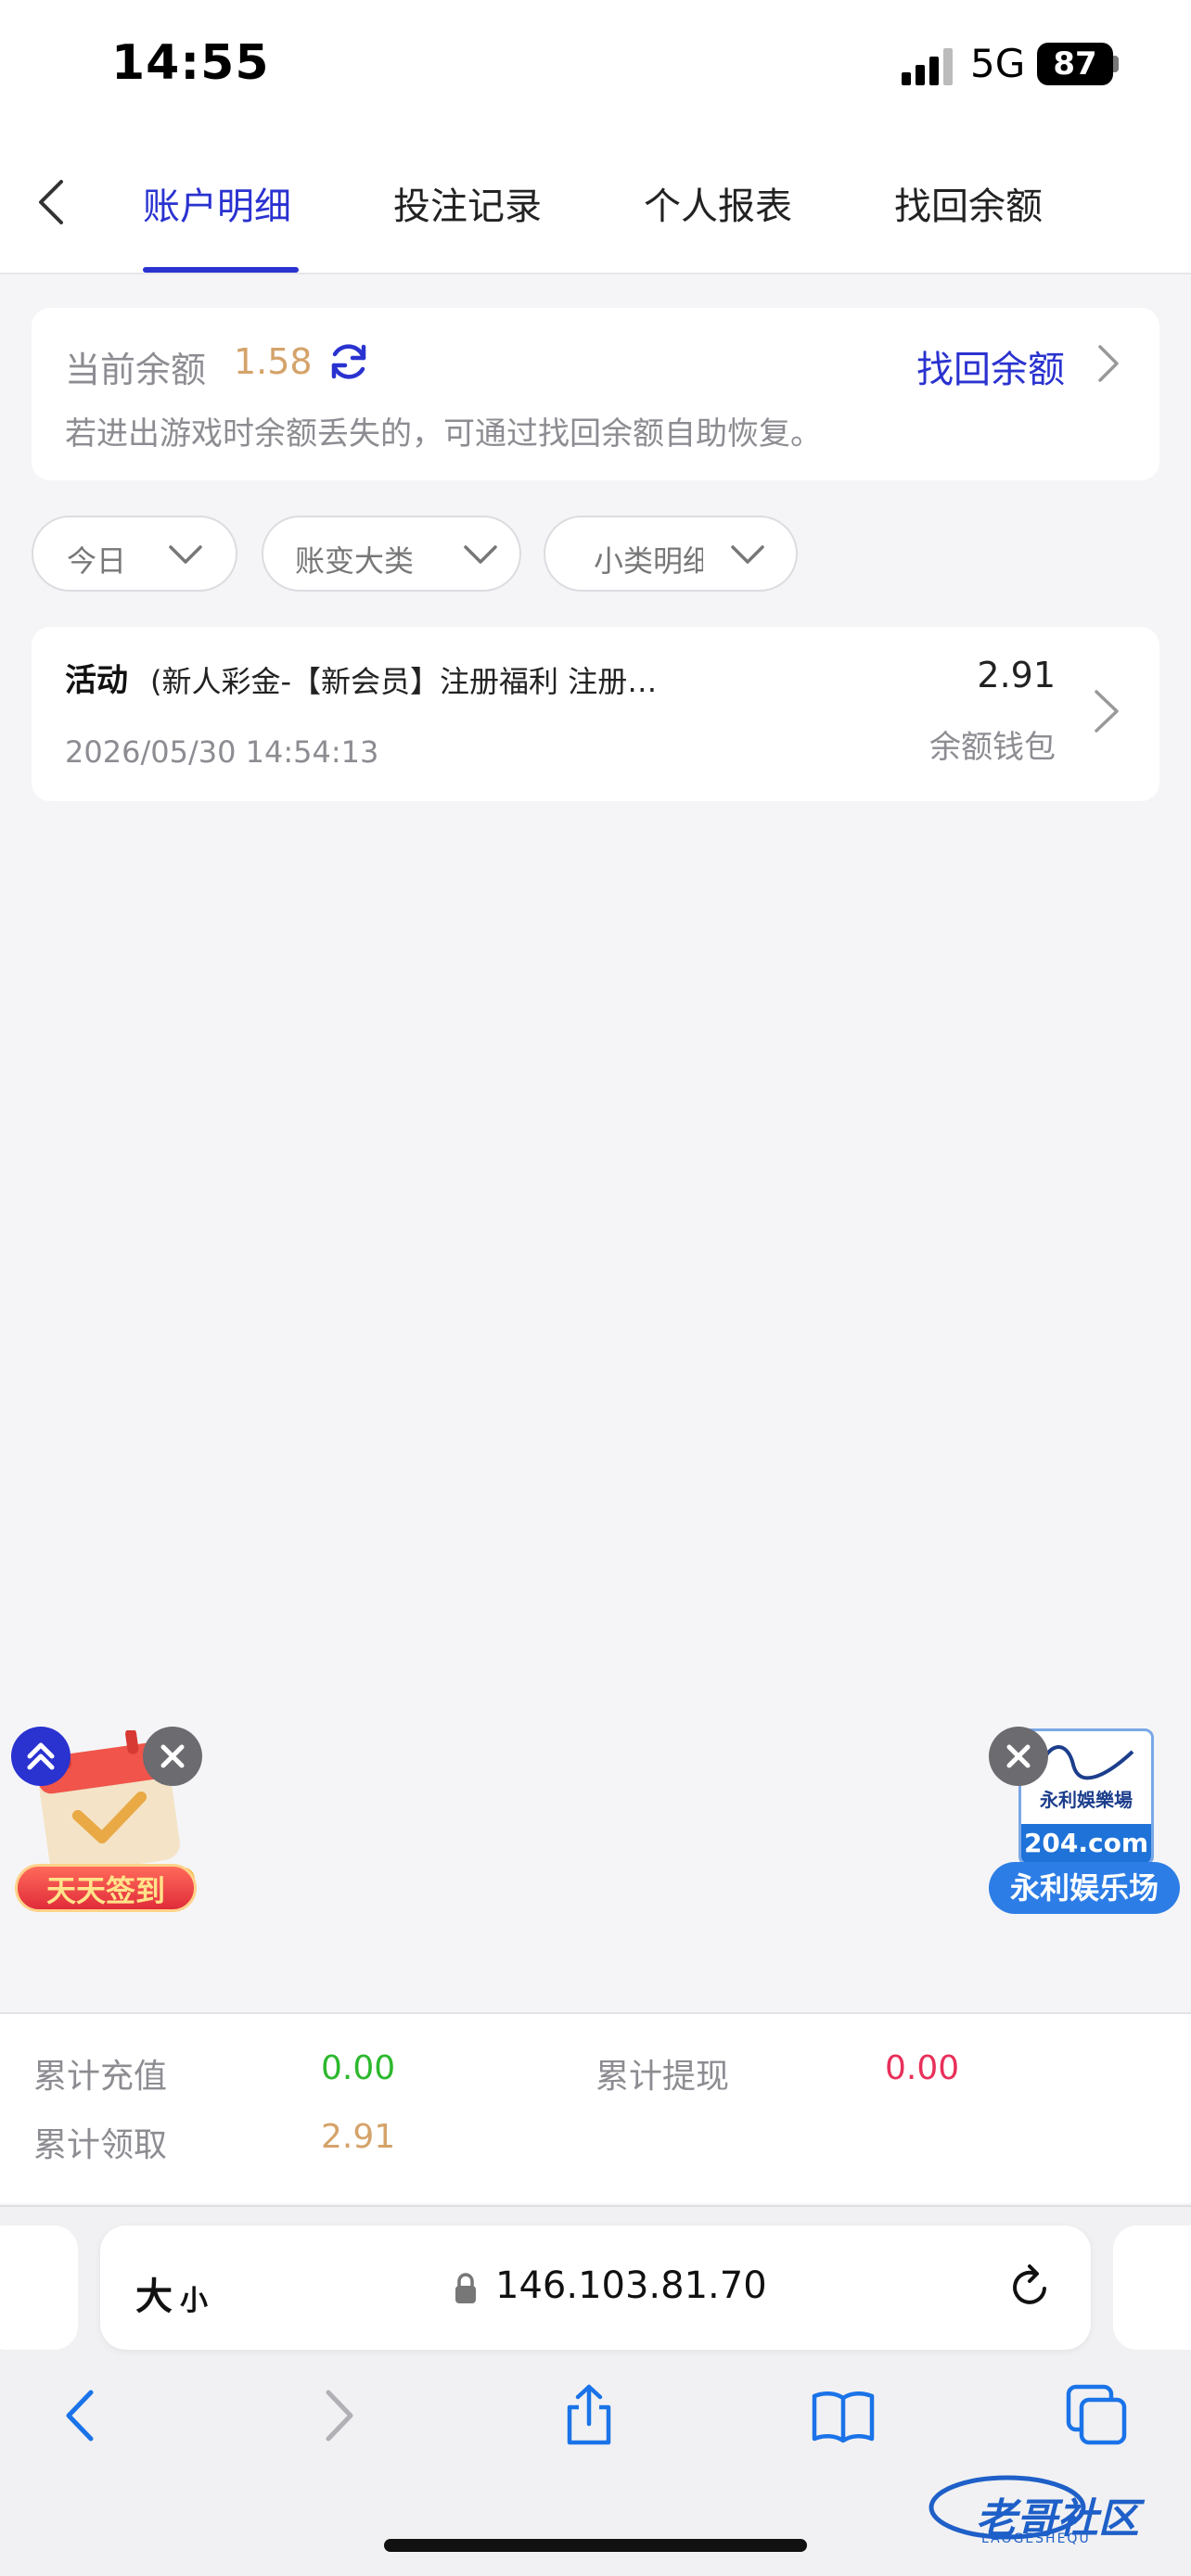 Image resolution: width=1191 pixels, height=2576 pixels. Describe the element at coordinates (1030, 2287) in the screenshot. I see `reload-icon` at that location.